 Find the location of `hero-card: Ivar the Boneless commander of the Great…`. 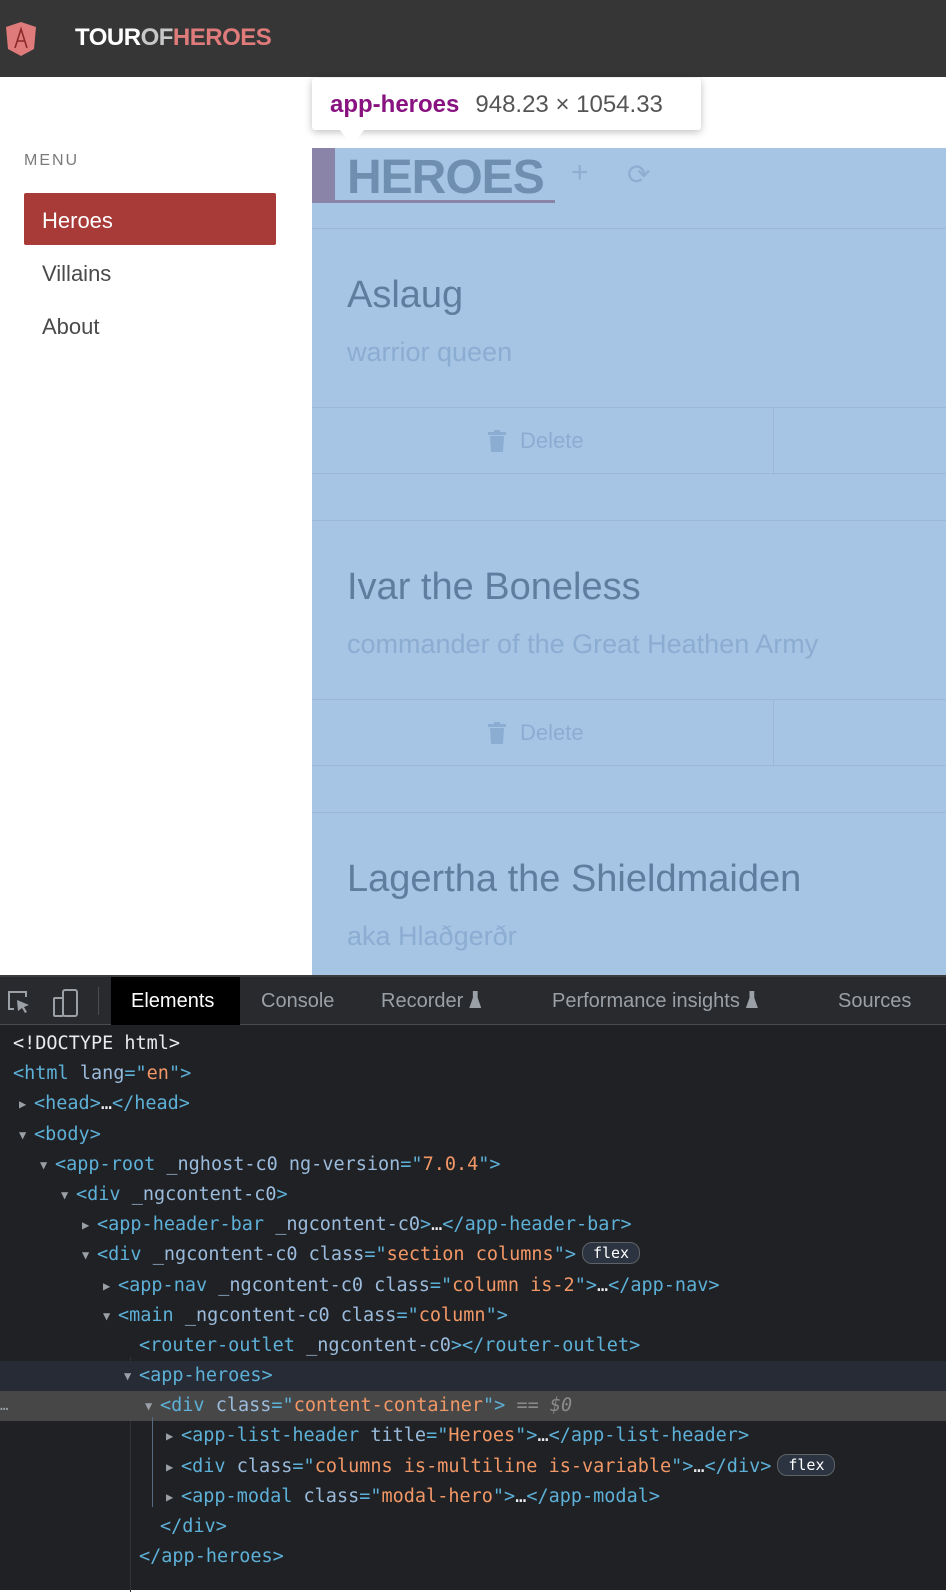

hero-card: Ivar the Boneless commander of the Great… is located at coordinates (629, 643).